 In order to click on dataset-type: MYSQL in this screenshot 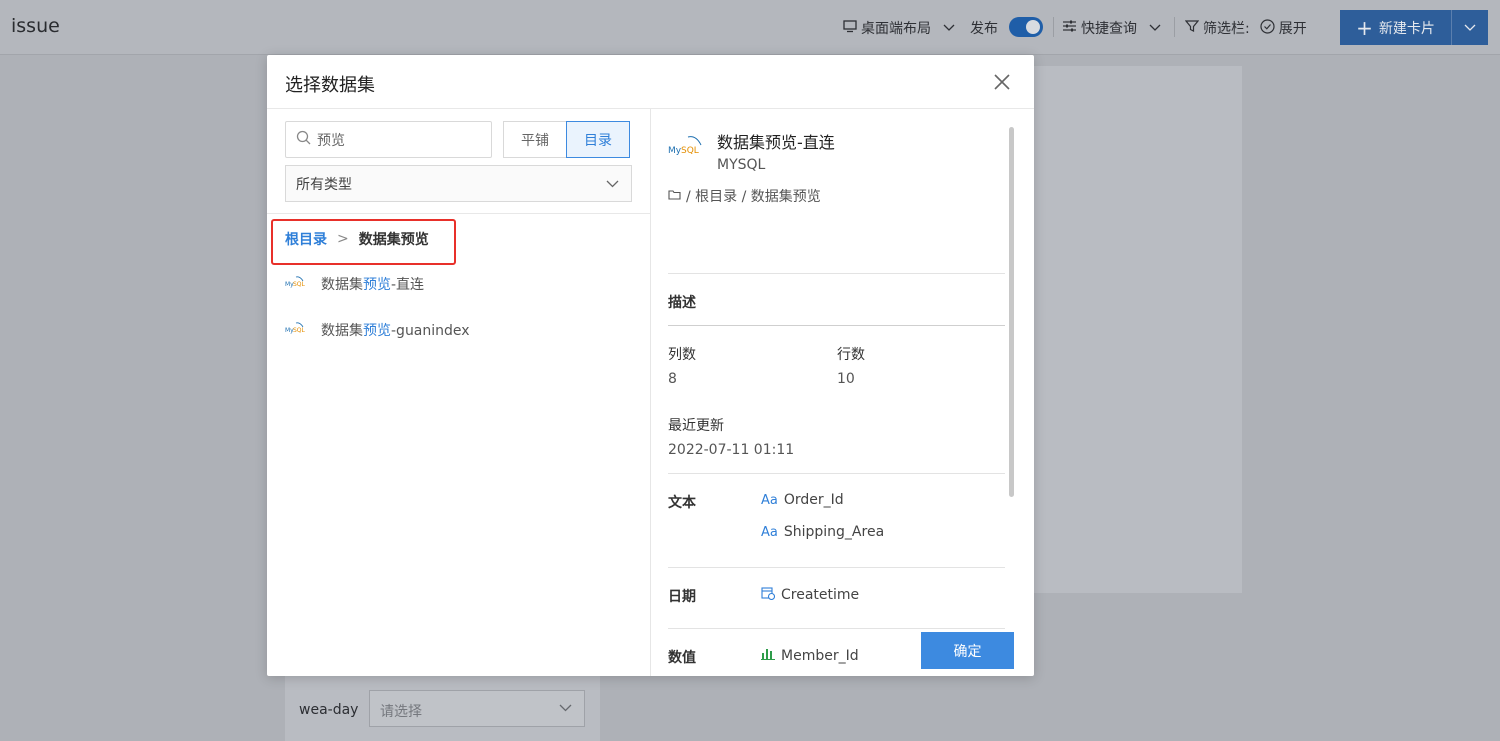, I will do `click(741, 165)`.